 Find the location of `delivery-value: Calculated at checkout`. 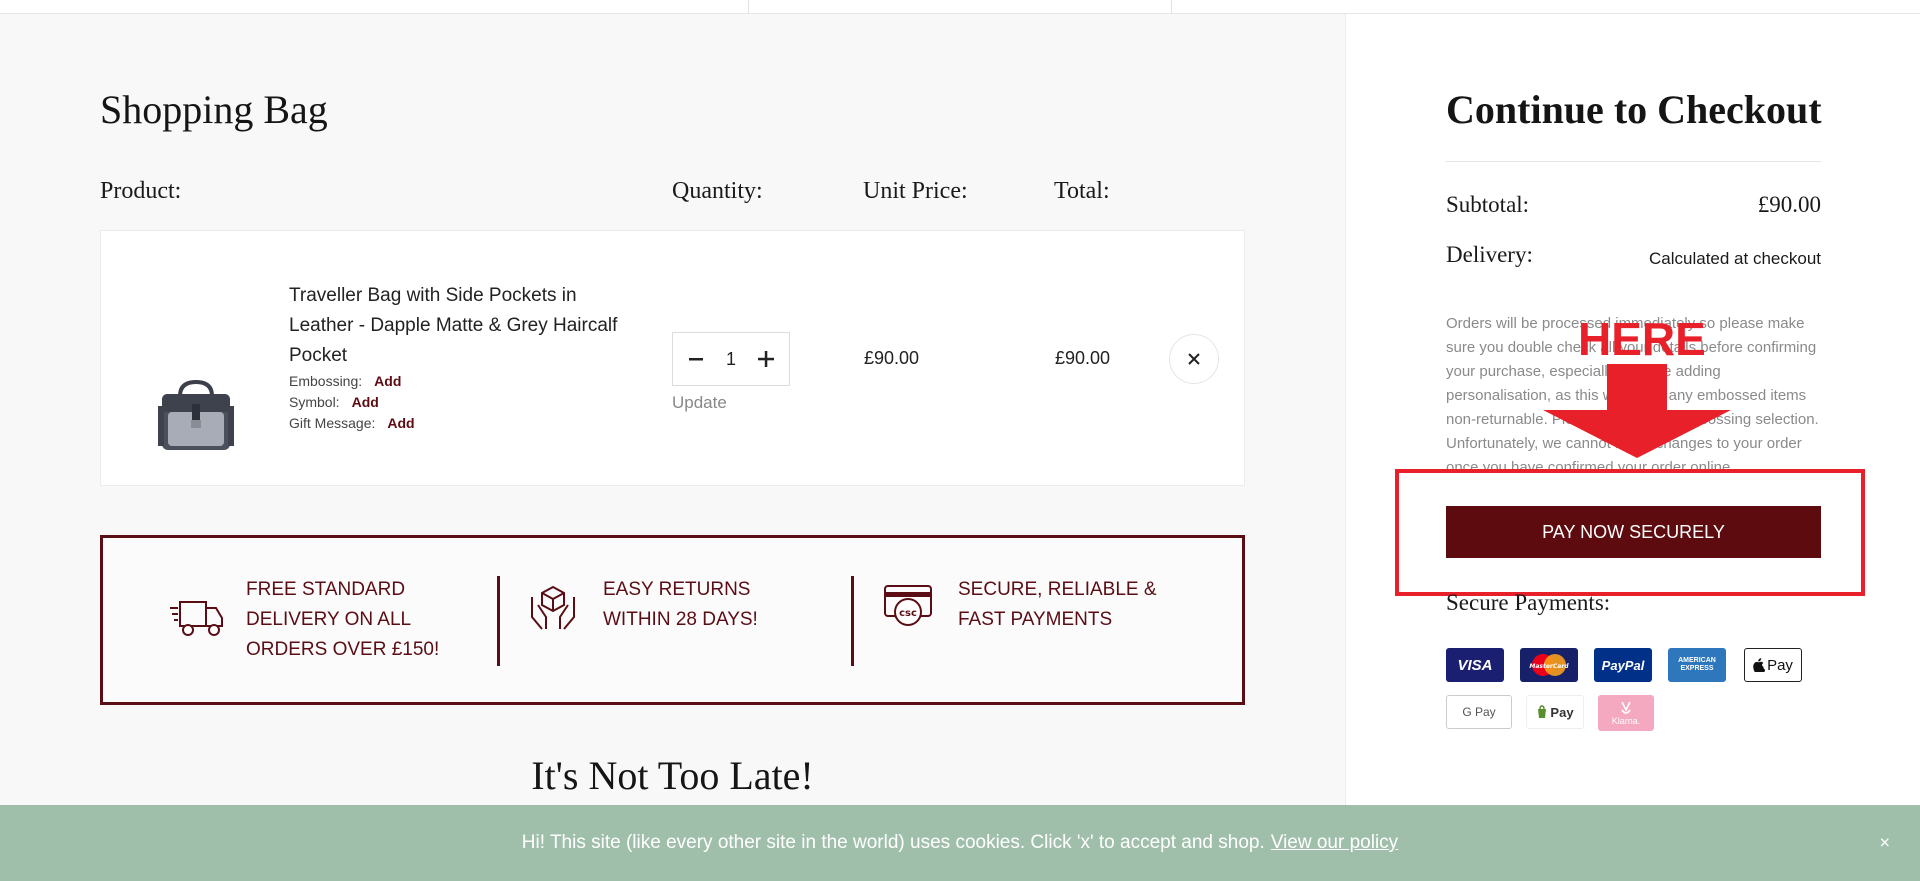

delivery-value: Calculated at checkout is located at coordinates (1735, 258).